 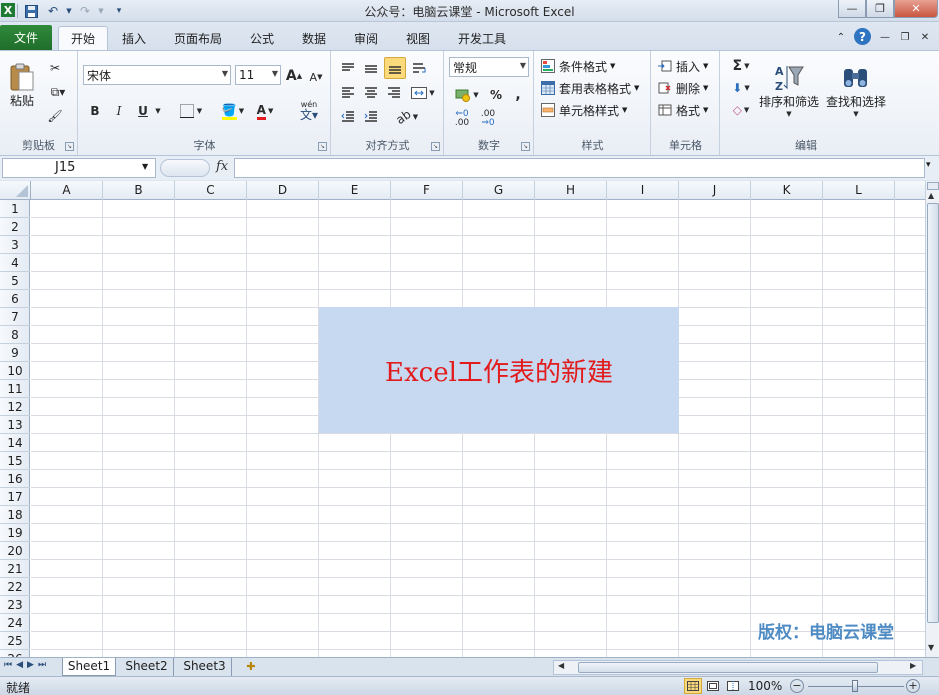 What do you see at coordinates (855, 686) in the screenshot?
I see `zoom-slider-thumb` at bounding box center [855, 686].